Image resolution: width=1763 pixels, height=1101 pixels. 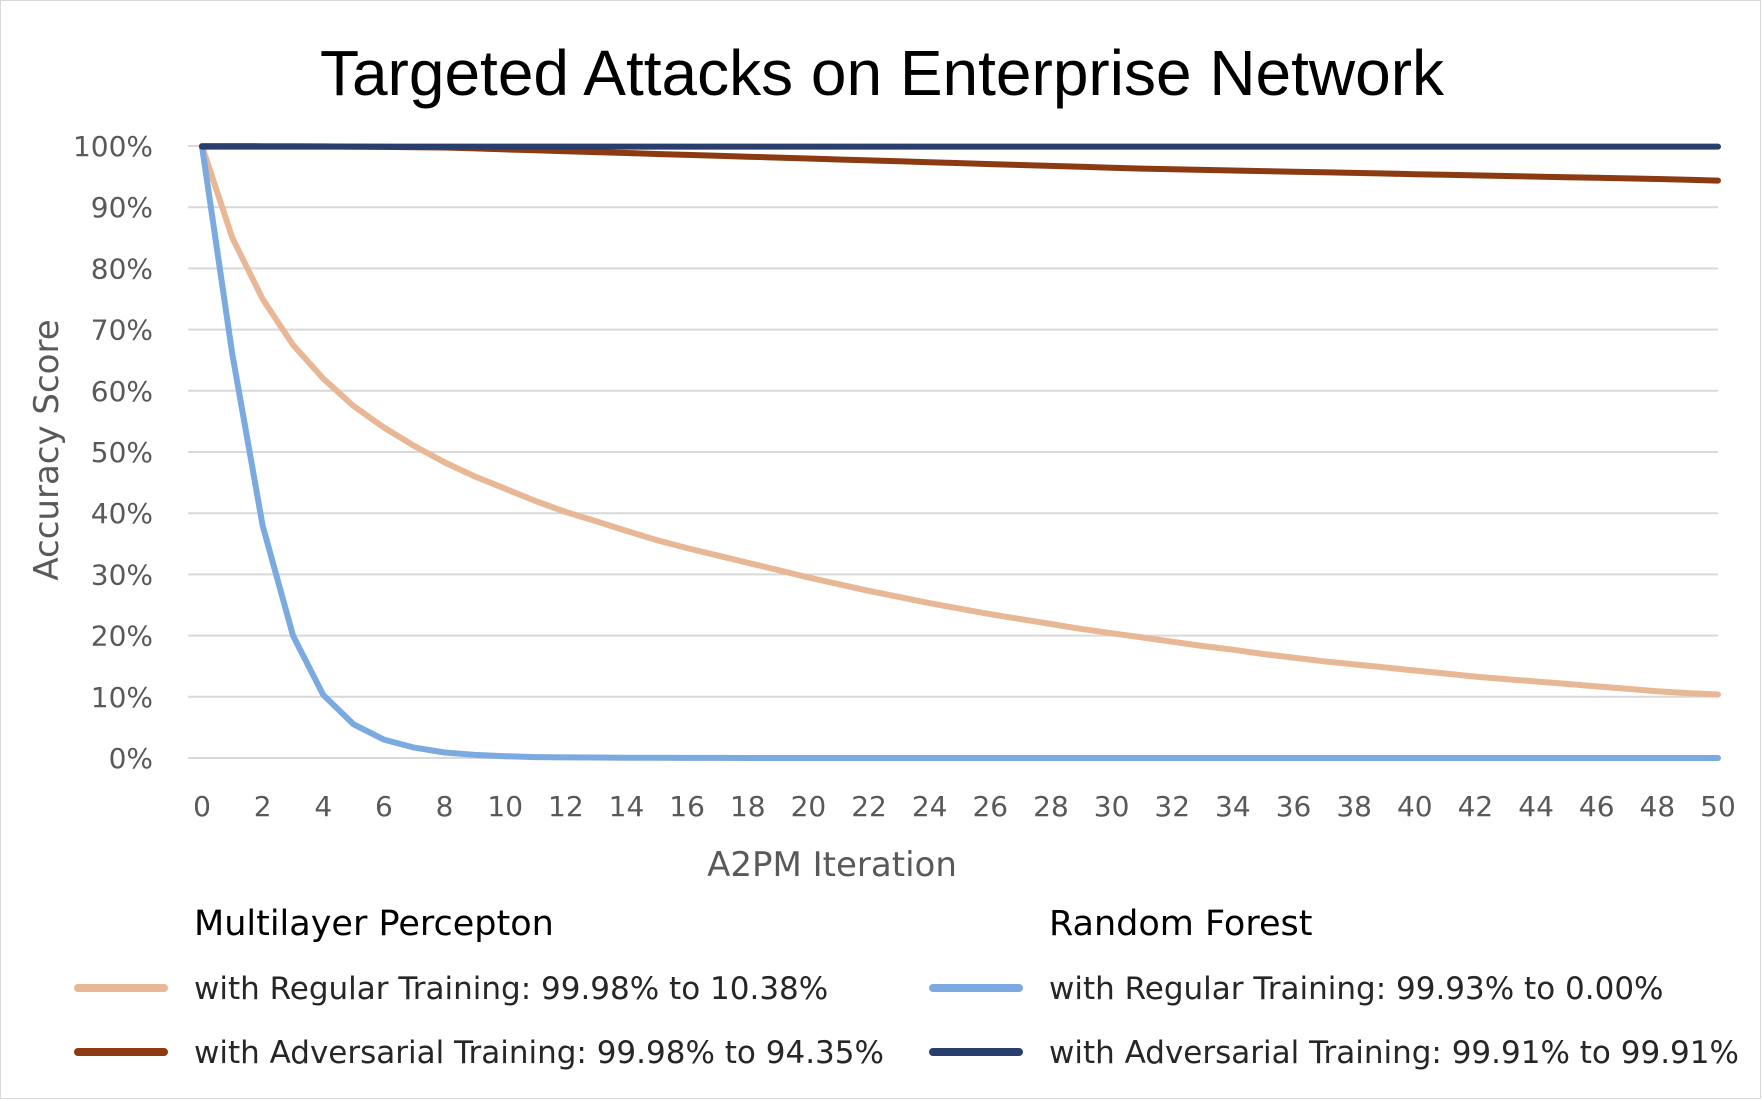 What do you see at coordinates (122, 452) in the screenshot?
I see `y-tick-label: 50%` at bounding box center [122, 452].